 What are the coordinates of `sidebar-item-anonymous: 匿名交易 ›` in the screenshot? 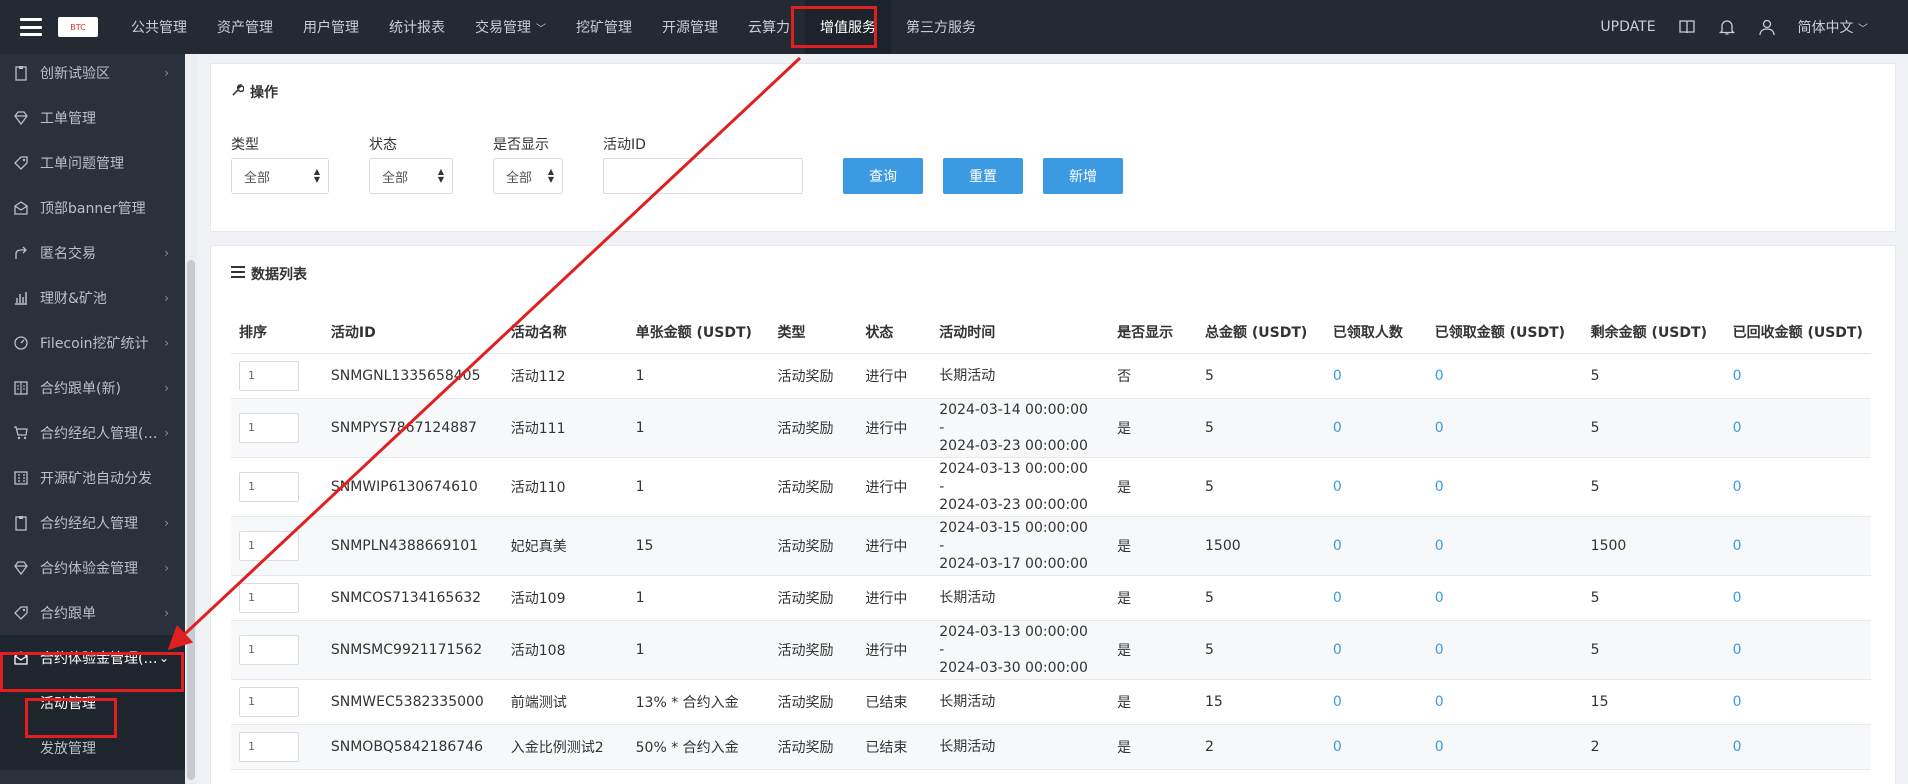 It's located at (92, 252).